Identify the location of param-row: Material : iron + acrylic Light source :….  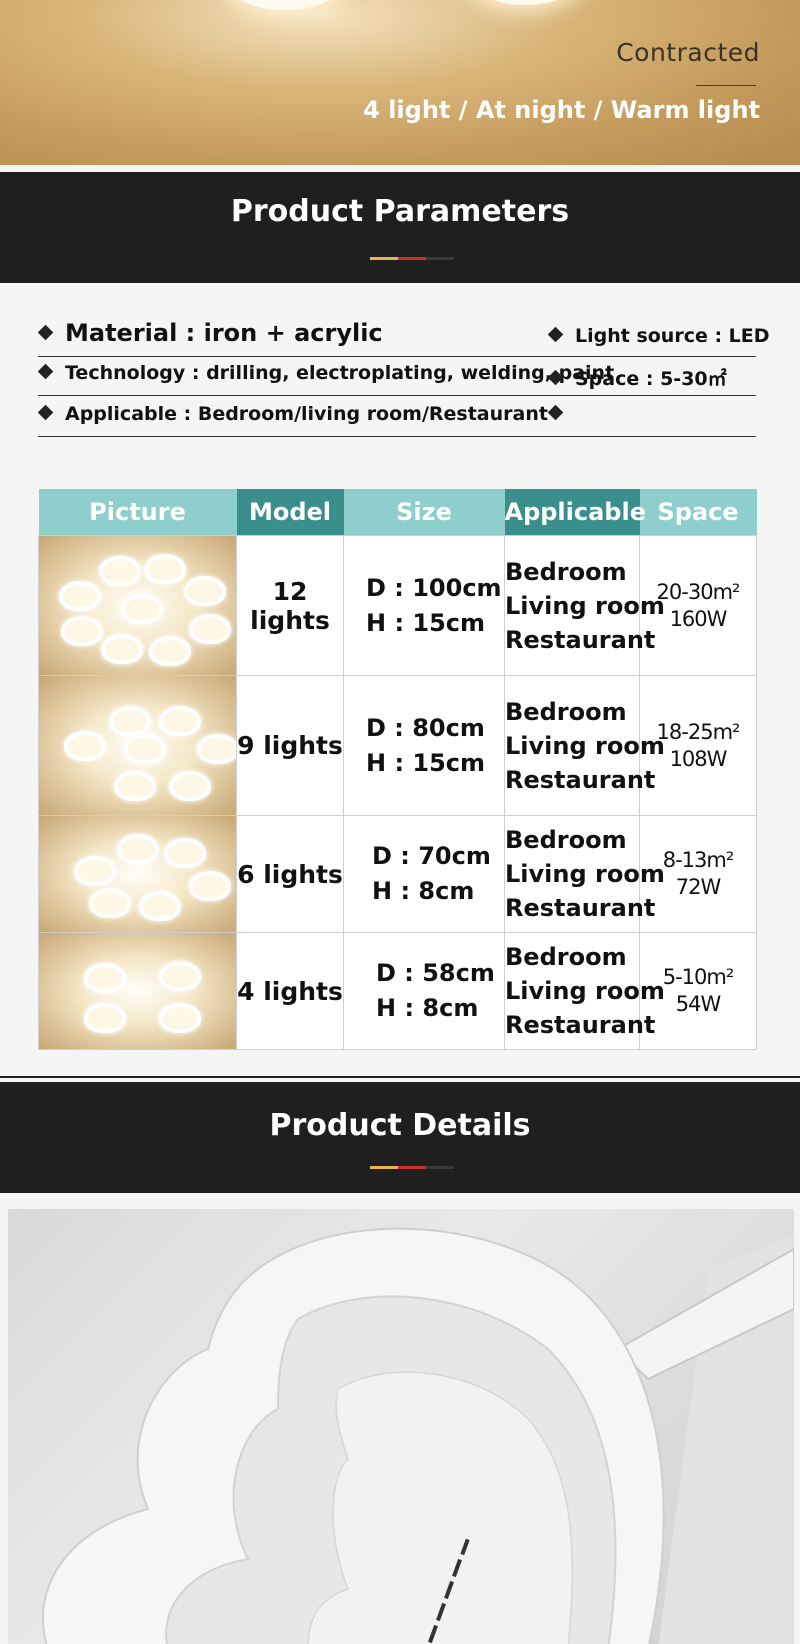
(403, 336).